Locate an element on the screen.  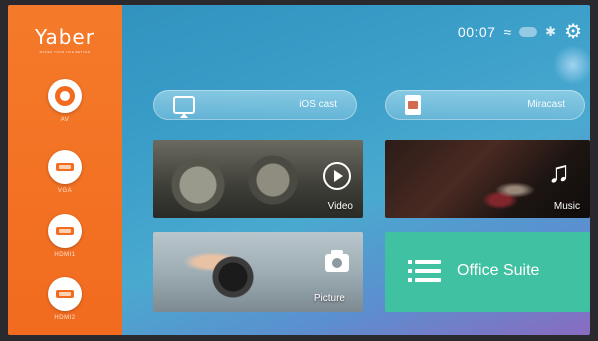
wifi-icon: ≈ is located at coordinates (507, 32).